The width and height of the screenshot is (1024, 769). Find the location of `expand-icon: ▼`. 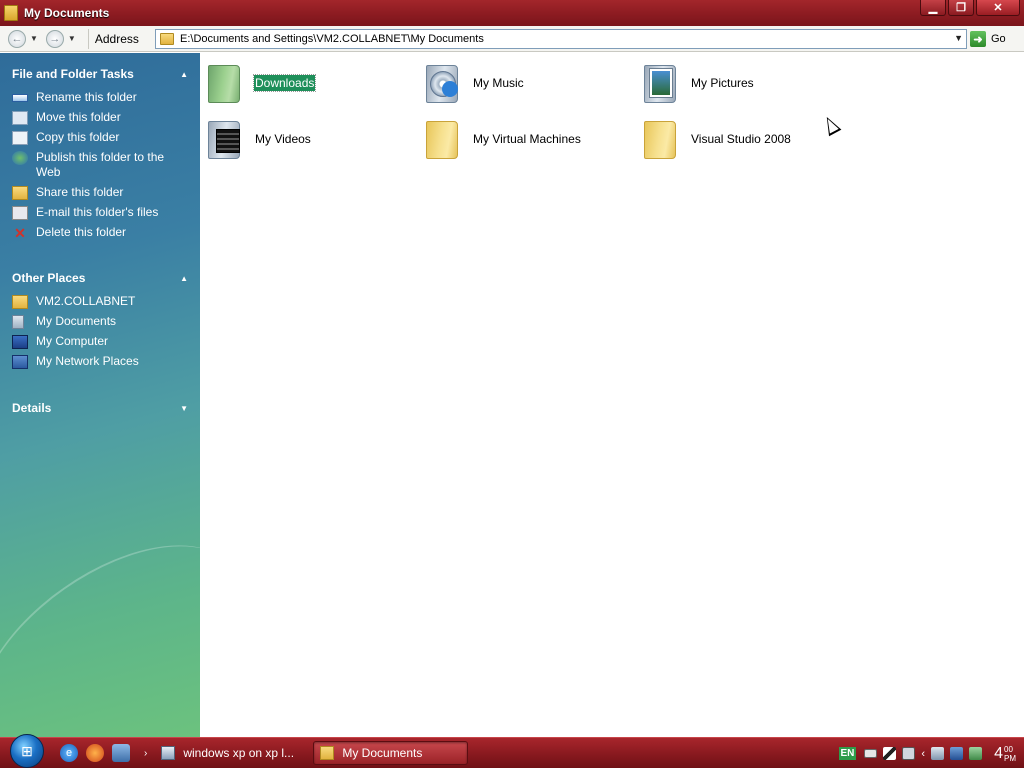

expand-icon: ▼ is located at coordinates (184, 408).